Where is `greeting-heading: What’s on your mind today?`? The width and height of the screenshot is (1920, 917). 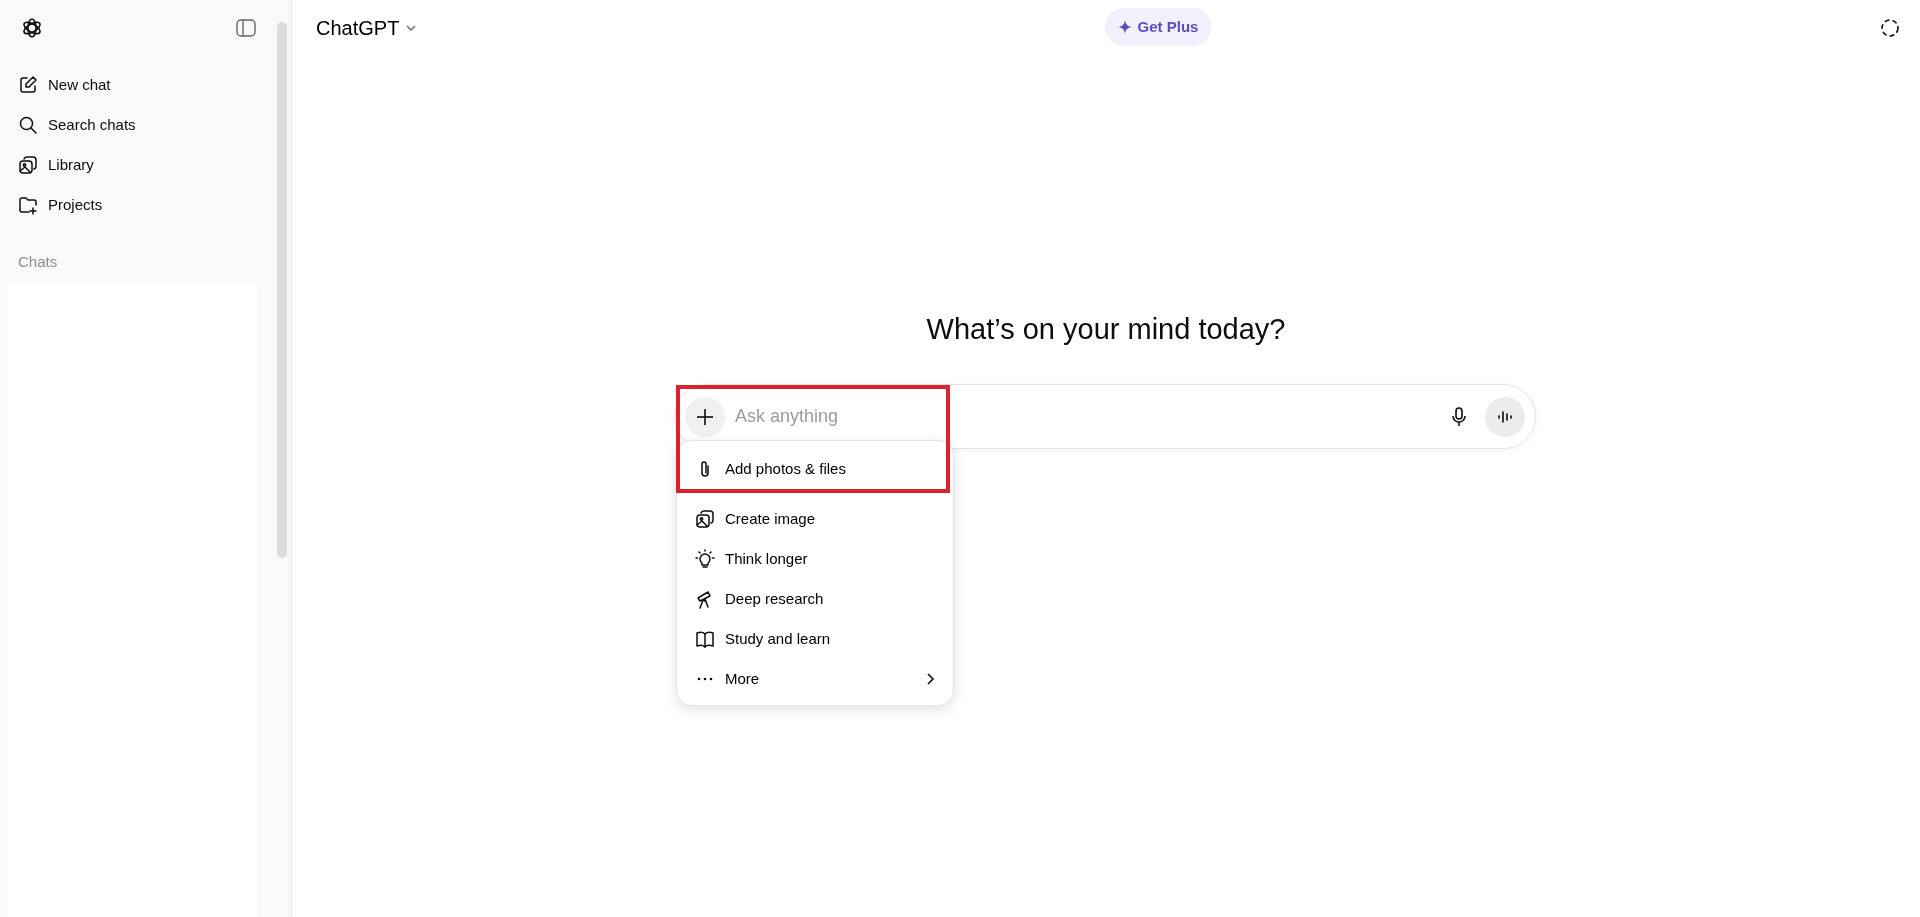 greeting-heading: What’s on your mind today? is located at coordinates (1106, 329).